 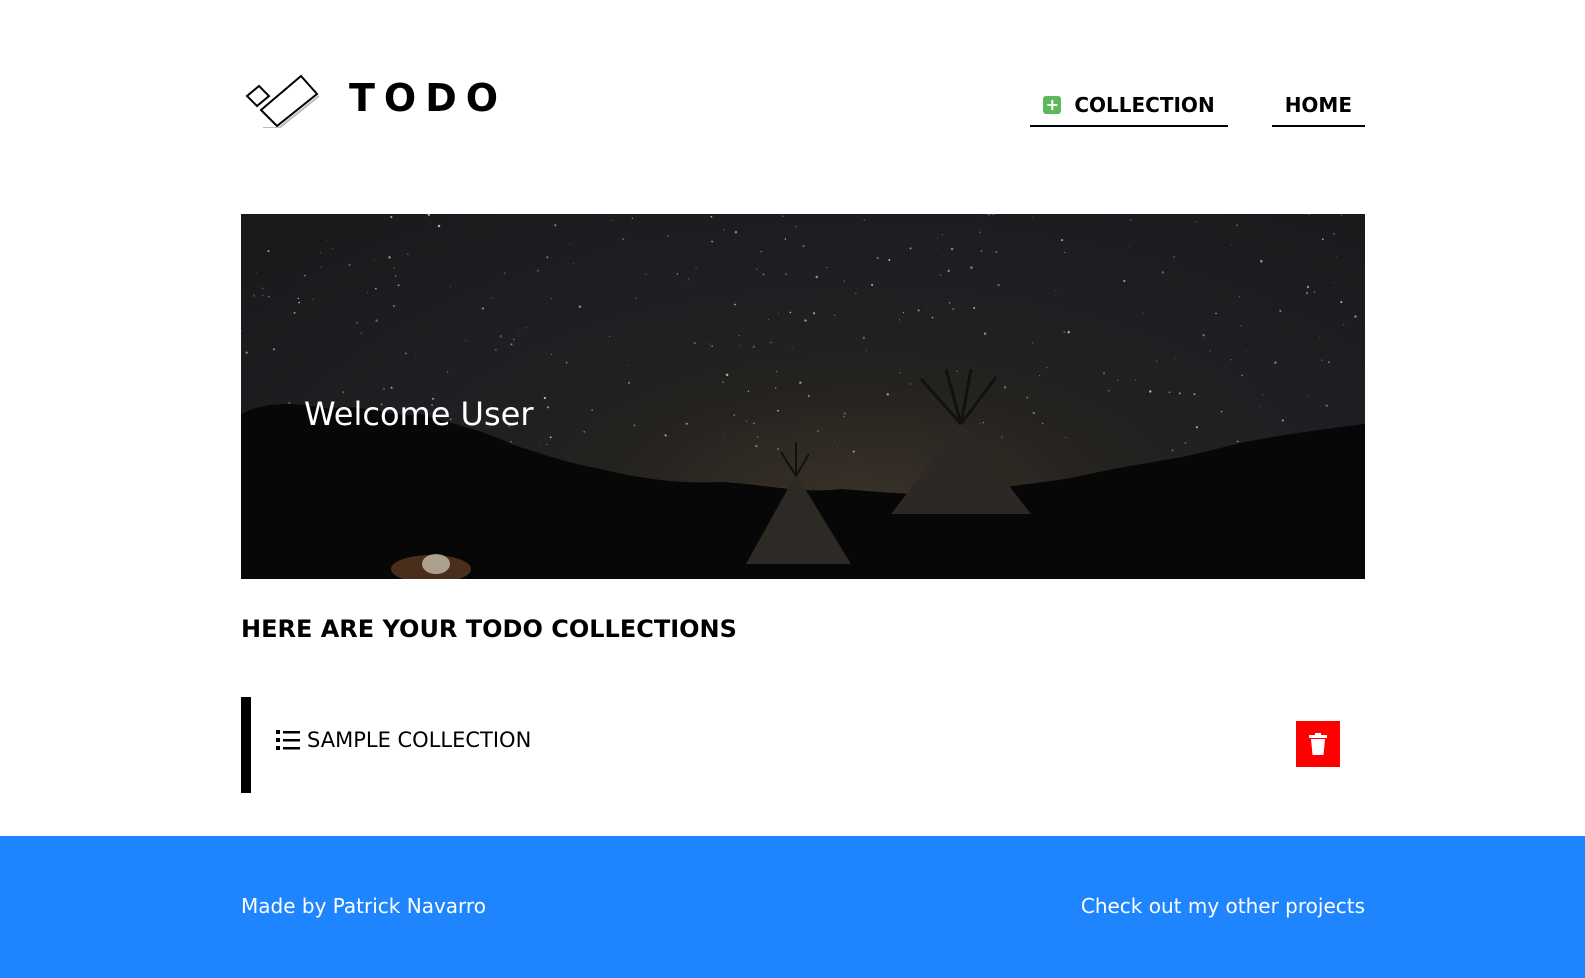 I want to click on main-nav: + COLLECTION HOME, so click(x=1197, y=106).